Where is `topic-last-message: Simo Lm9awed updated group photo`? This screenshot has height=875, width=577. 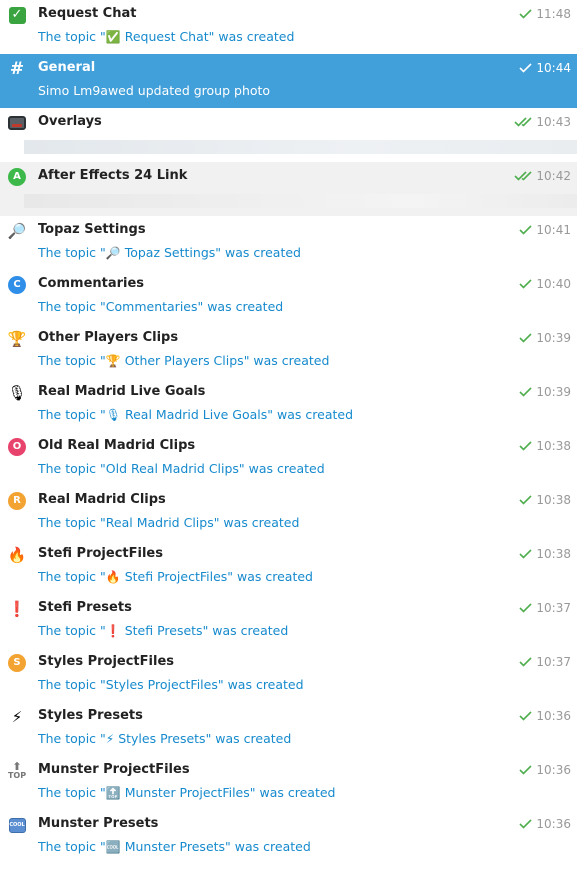 topic-last-message: Simo Lm9awed updated group photo is located at coordinates (154, 90).